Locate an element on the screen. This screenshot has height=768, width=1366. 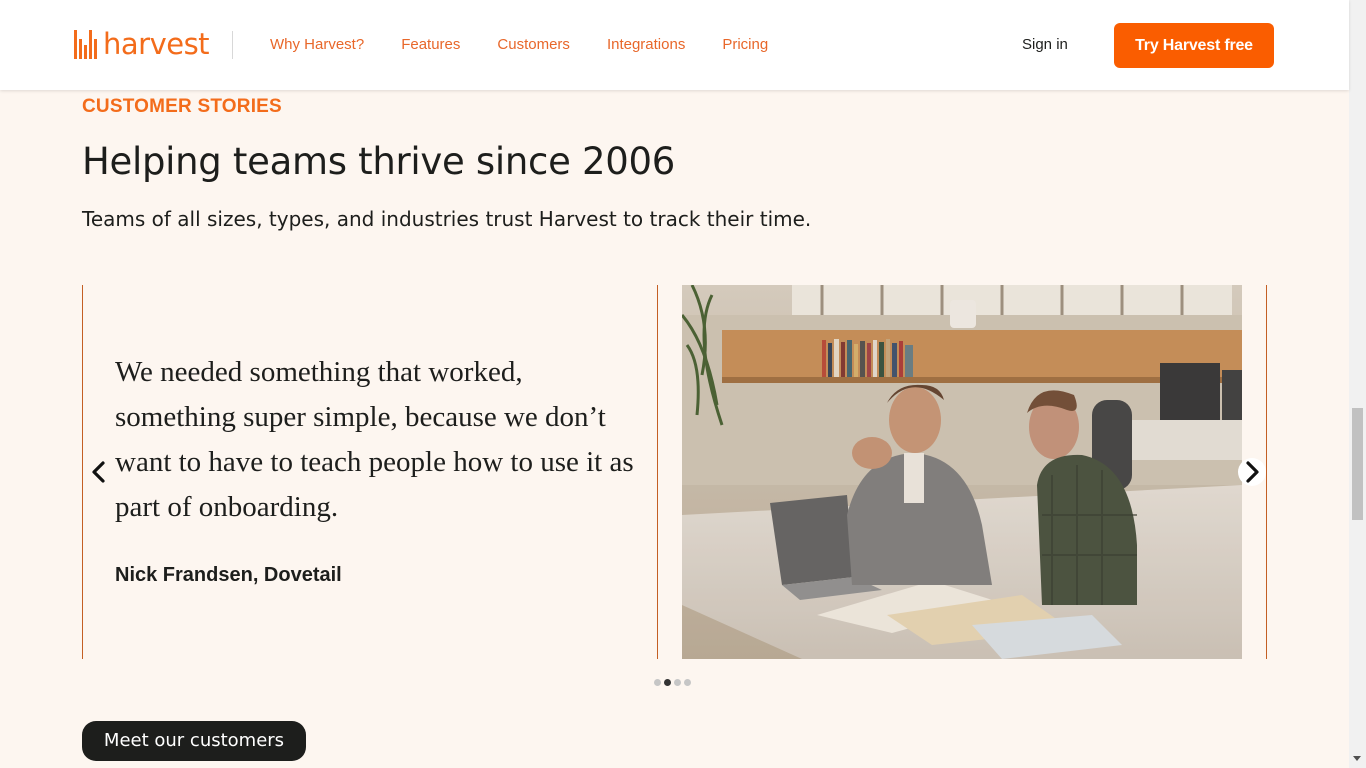
carousel-prev-button is located at coordinates (99, 472).